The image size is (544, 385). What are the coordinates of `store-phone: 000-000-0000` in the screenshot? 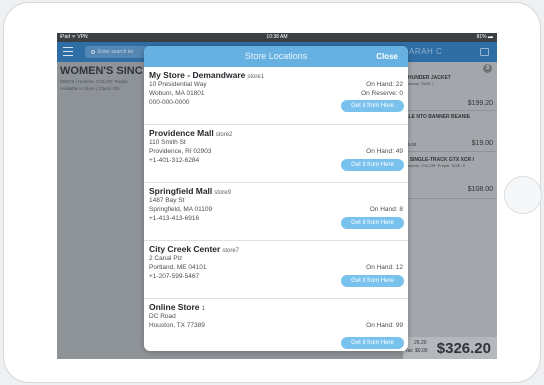 It's located at (169, 102).